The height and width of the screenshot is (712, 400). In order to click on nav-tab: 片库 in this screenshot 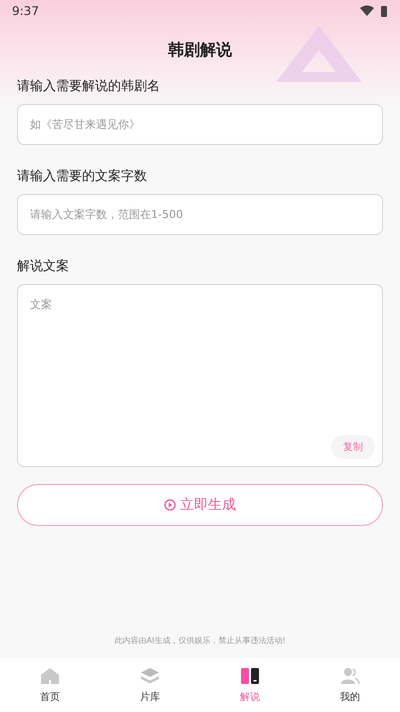, I will do `click(150, 685)`.